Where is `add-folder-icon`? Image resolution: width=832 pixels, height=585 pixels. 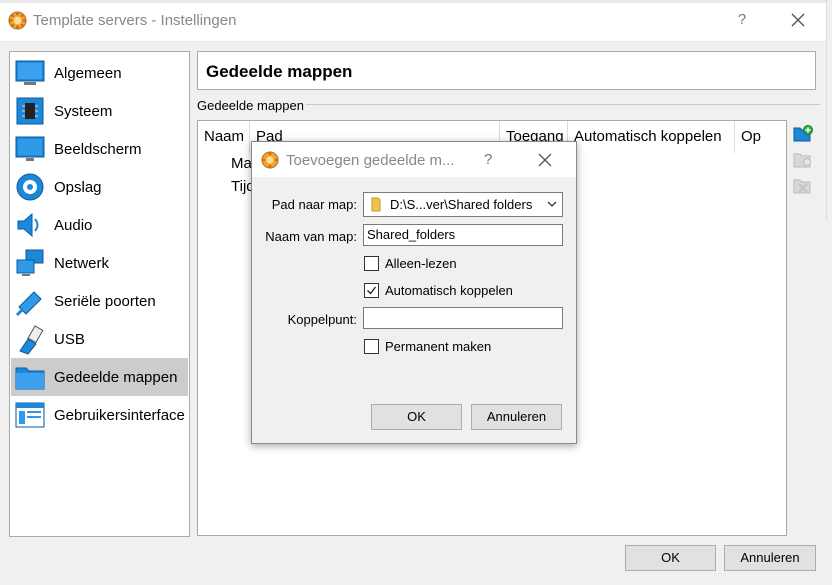
add-folder-icon is located at coordinates (803, 134).